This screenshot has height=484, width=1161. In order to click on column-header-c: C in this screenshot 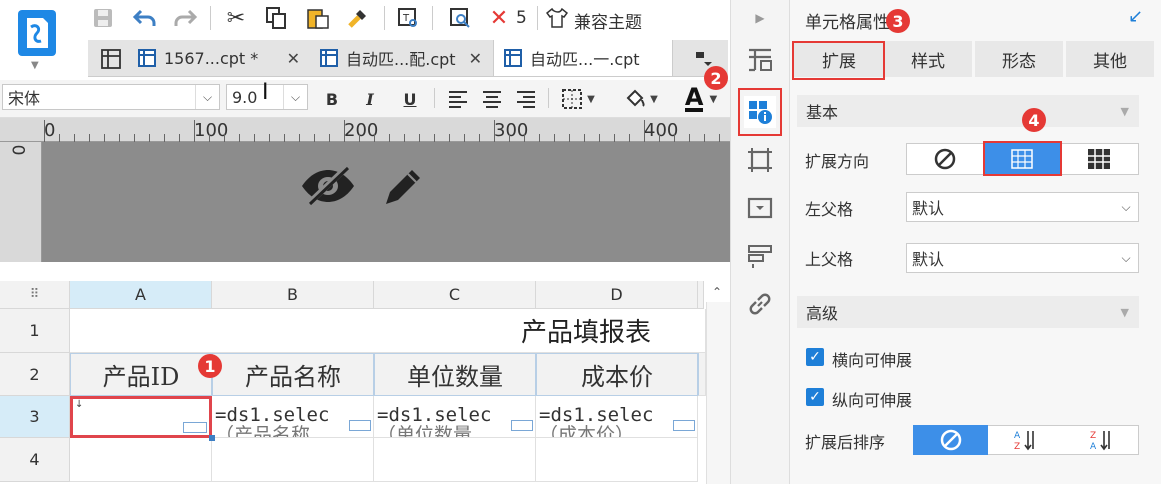, I will do `click(455, 295)`.